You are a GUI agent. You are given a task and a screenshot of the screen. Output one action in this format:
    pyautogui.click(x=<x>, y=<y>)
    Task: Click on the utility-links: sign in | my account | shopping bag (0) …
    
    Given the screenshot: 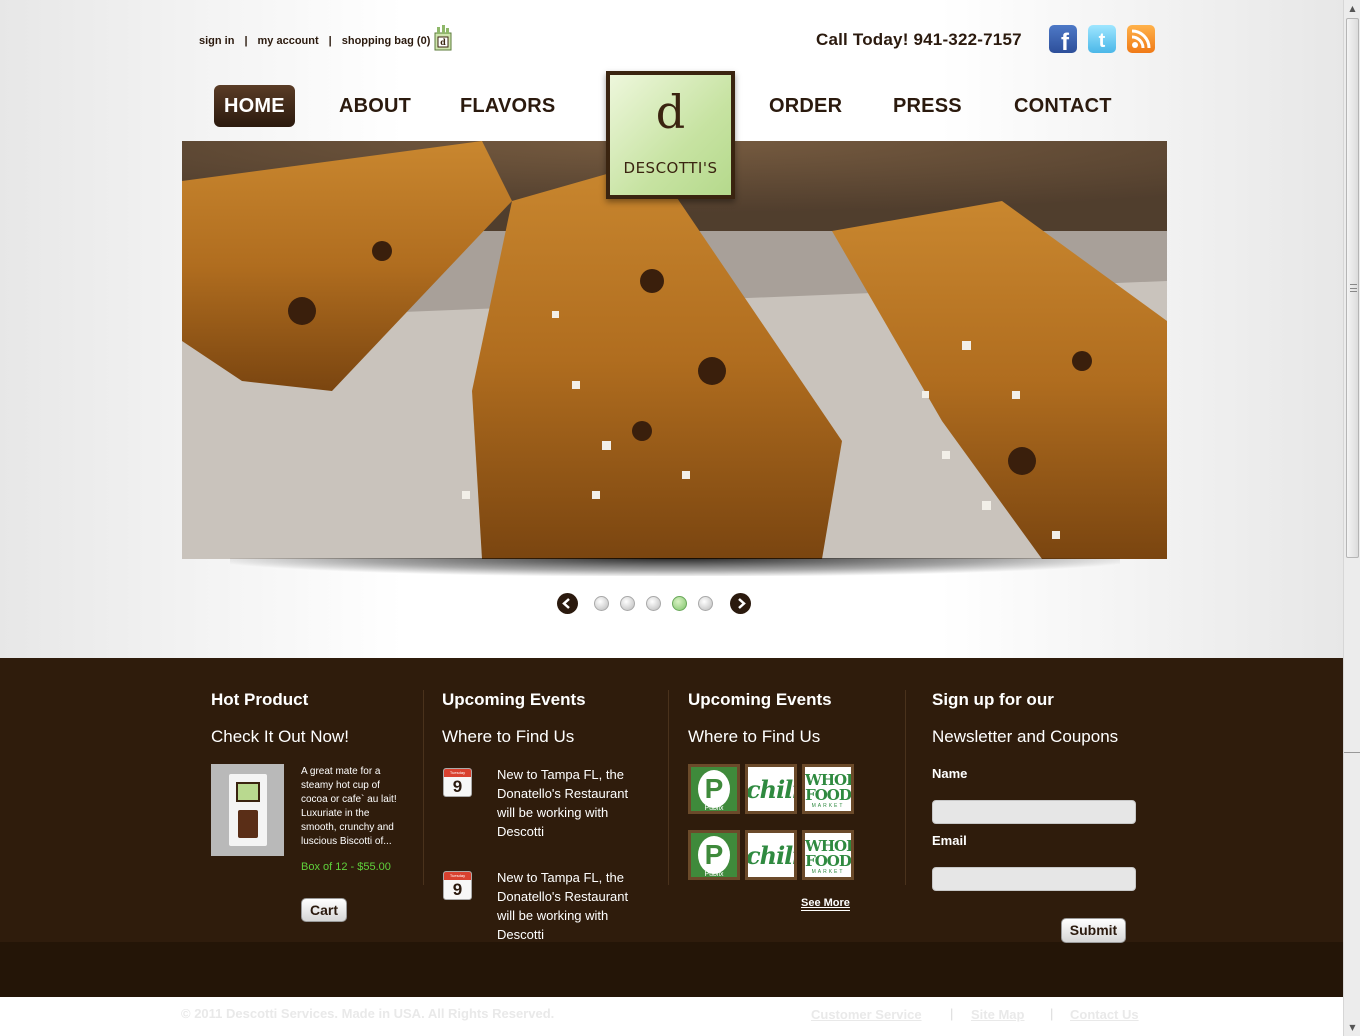 What is the action you would take?
    pyautogui.click(x=325, y=39)
    